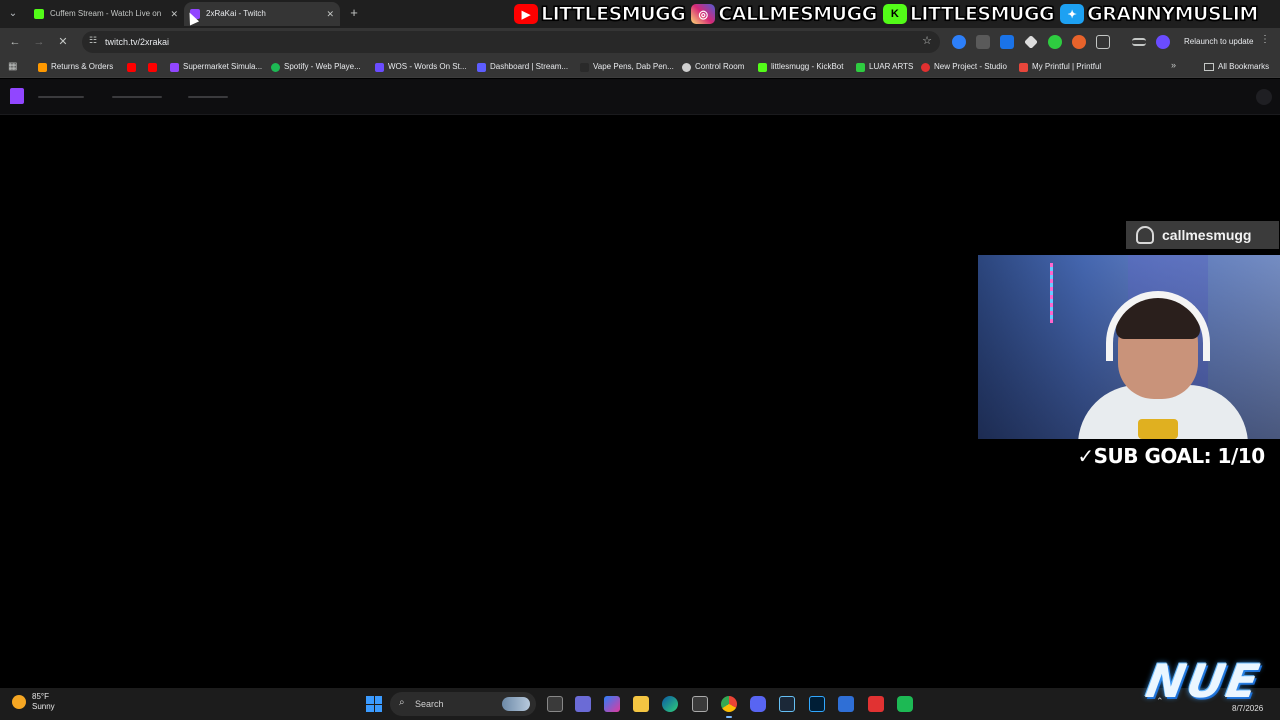  What do you see at coordinates (555, 704) in the screenshot?
I see `task-view-icon` at bounding box center [555, 704].